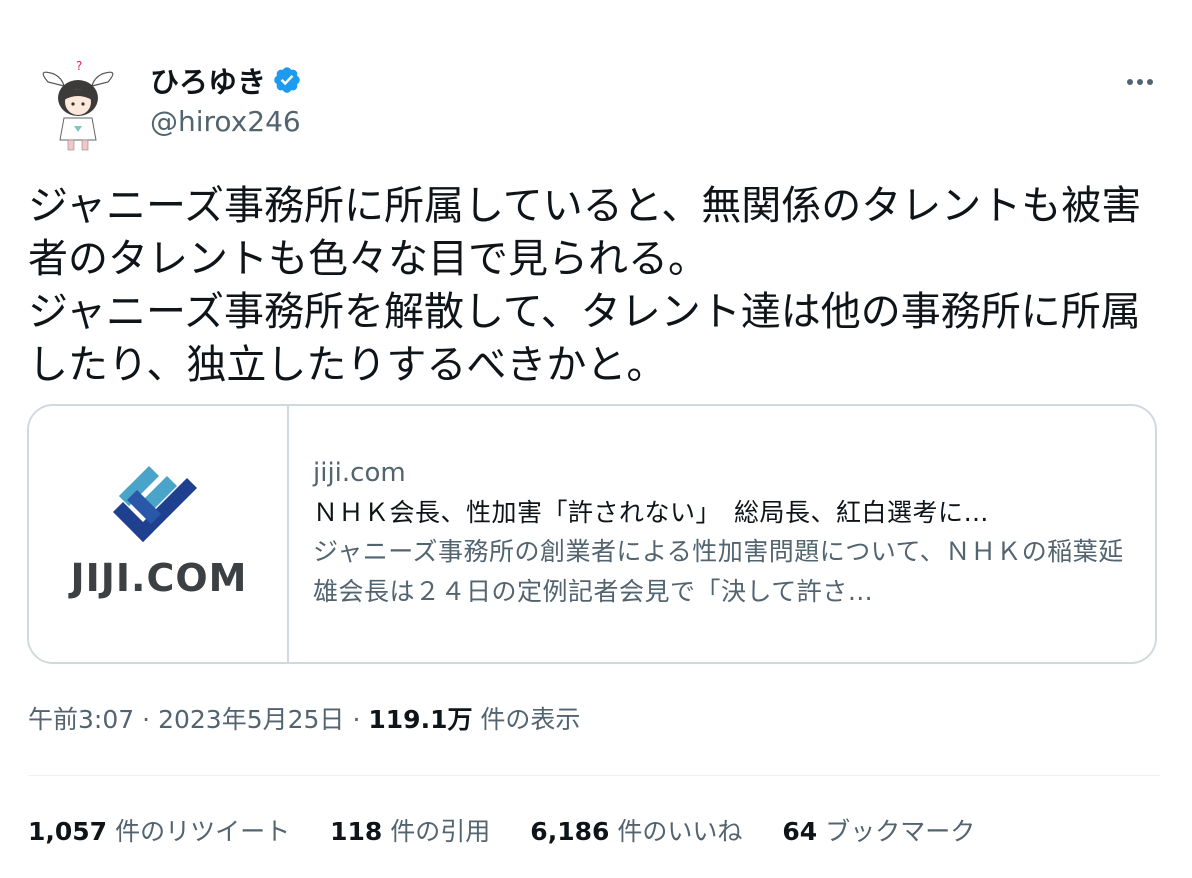 This screenshot has height=878, width=1192. I want to click on quotes-stat: 118 件の引用, so click(410, 830).